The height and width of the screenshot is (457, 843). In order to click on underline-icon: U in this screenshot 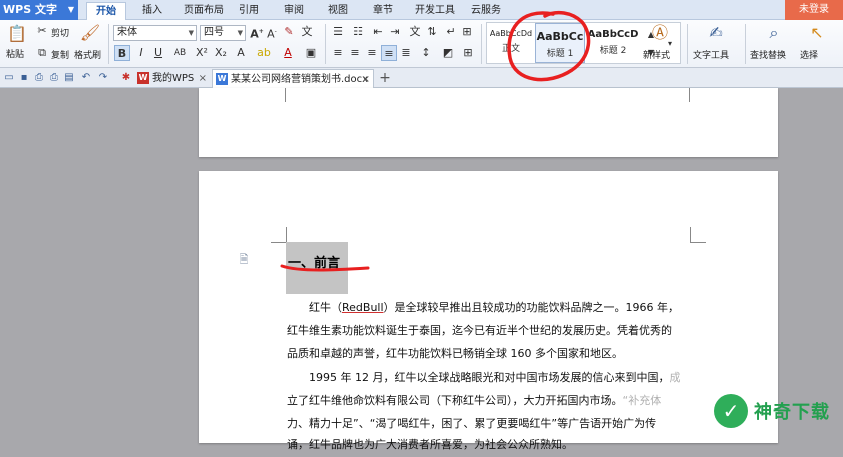, I will do `click(158, 53)`.